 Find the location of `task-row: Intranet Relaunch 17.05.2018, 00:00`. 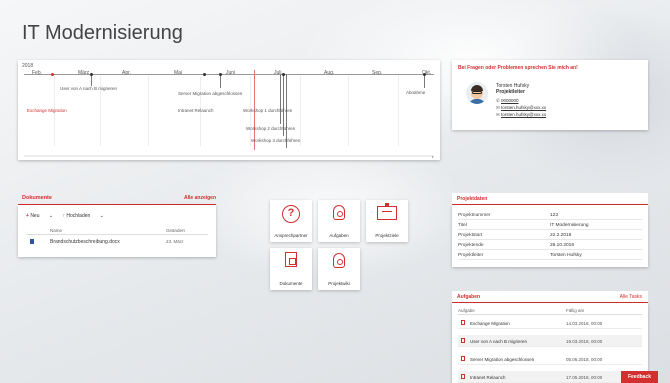

task-row: Intranet Relaunch 17.05.2018, 00:00 is located at coordinates (550, 377).